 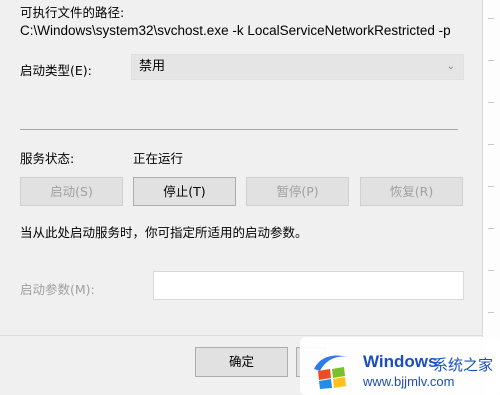 I want to click on startup-type-select: 禁用 ⌄, so click(x=297, y=67).